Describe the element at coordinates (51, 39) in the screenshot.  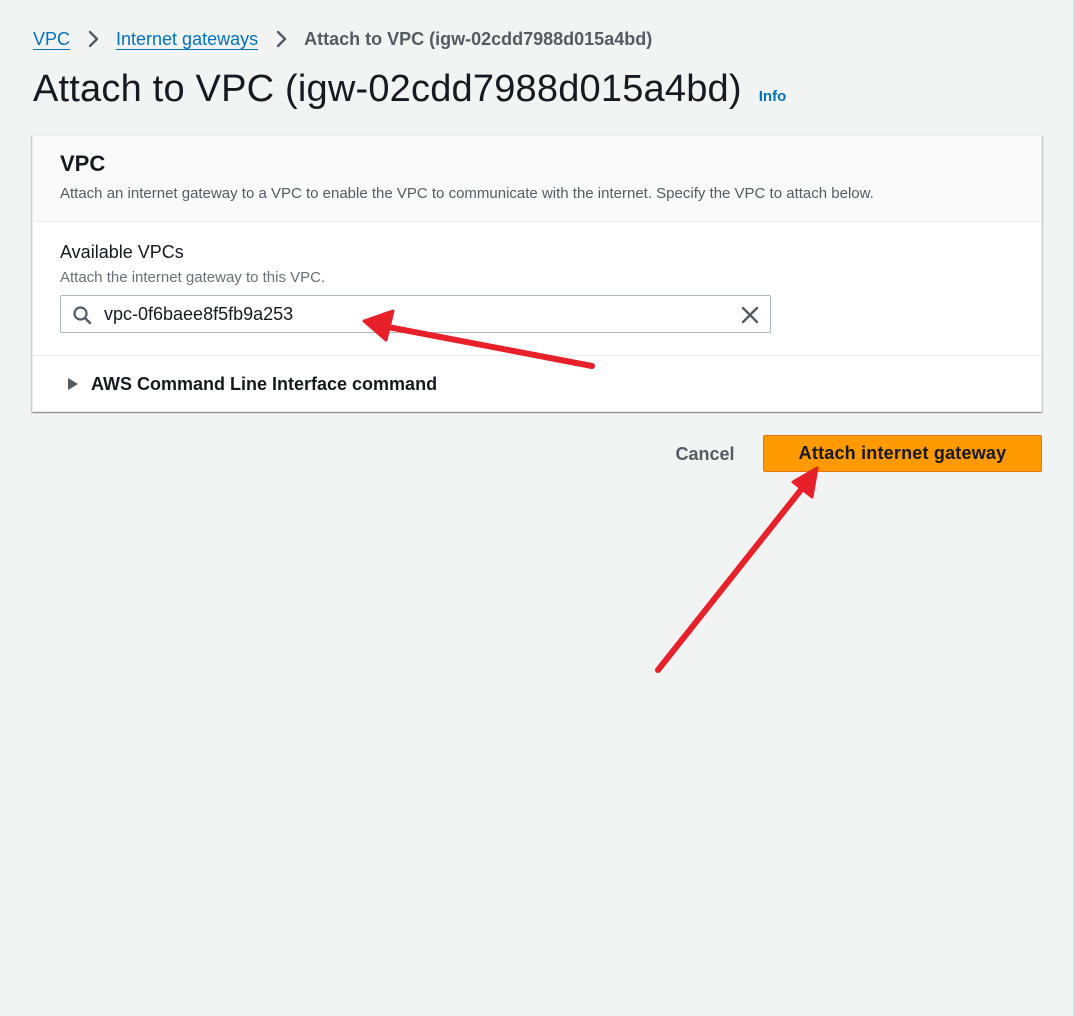
I see `breadcrumb-link-vpc: VPC` at that location.